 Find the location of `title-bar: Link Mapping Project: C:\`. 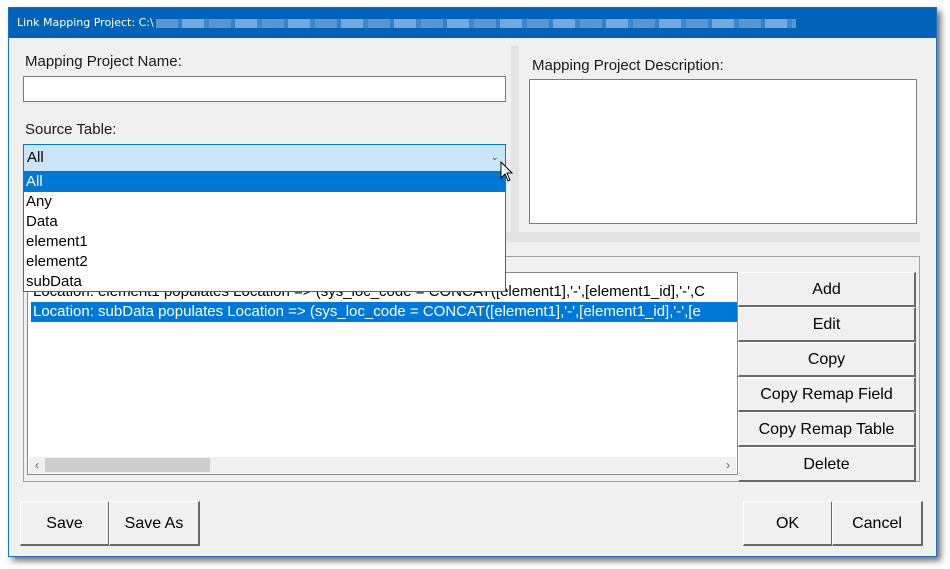

title-bar: Link Mapping Project: C:\ is located at coordinates (472, 23).